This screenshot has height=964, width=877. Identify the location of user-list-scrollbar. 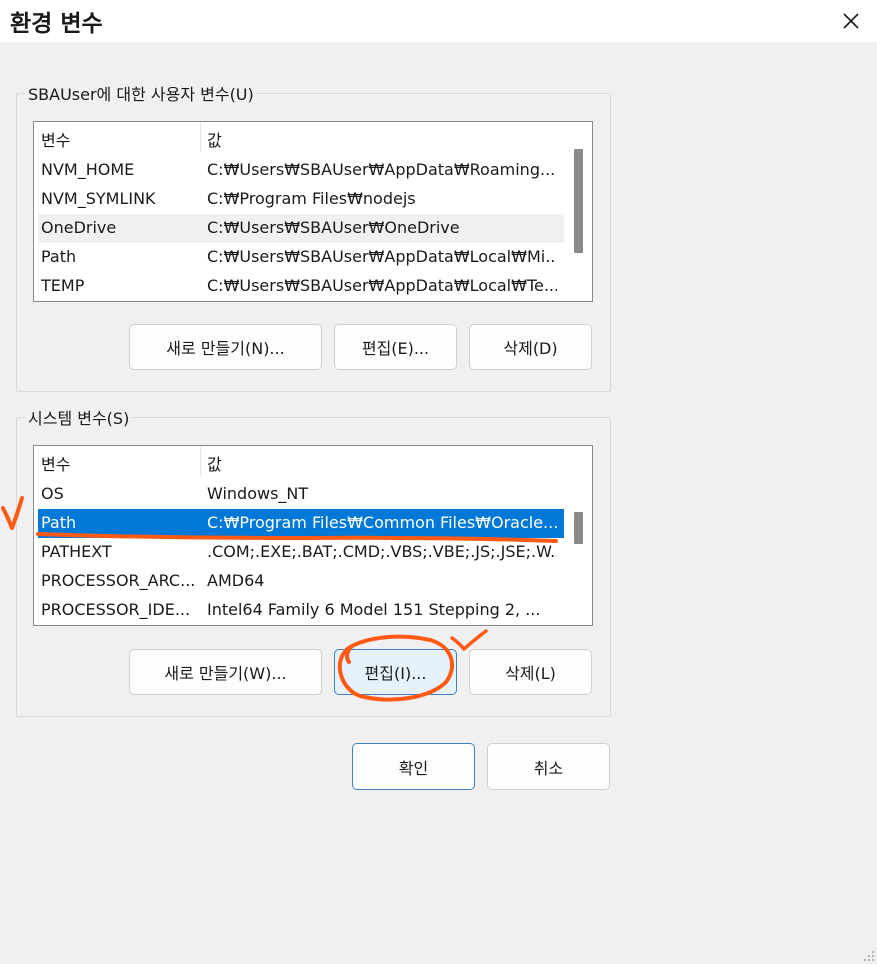
(578, 211).